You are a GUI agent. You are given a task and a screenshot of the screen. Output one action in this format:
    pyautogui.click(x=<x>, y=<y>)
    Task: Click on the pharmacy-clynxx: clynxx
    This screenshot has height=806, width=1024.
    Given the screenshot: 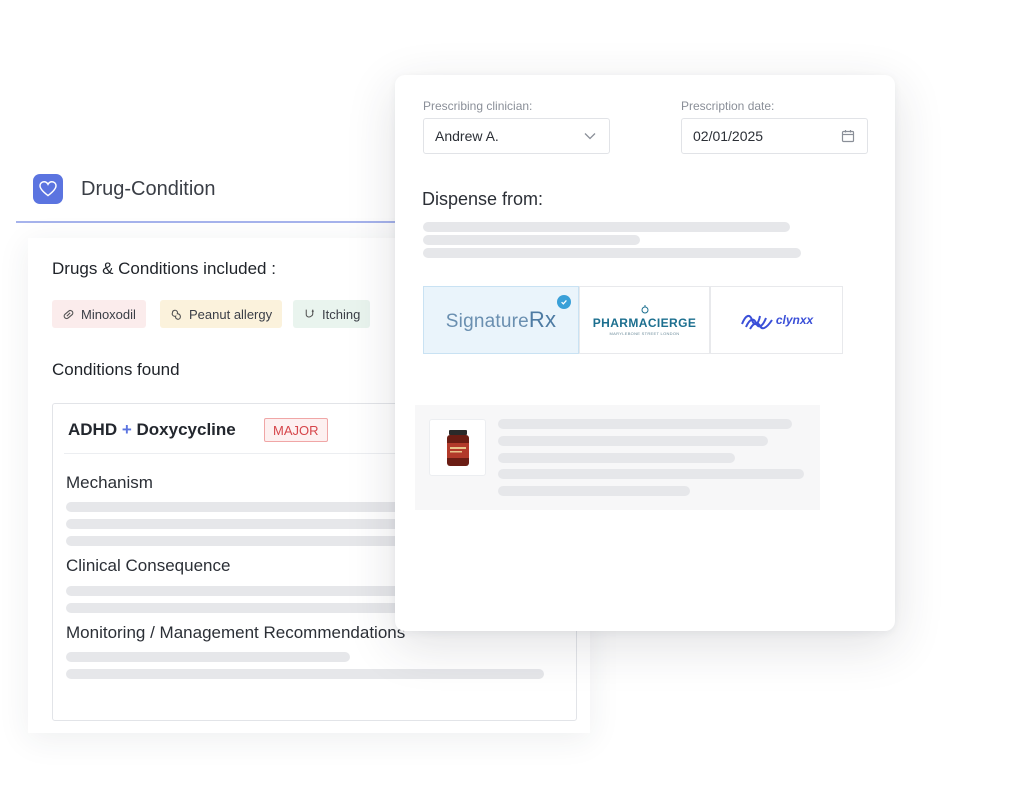 What is the action you would take?
    pyautogui.click(x=776, y=320)
    